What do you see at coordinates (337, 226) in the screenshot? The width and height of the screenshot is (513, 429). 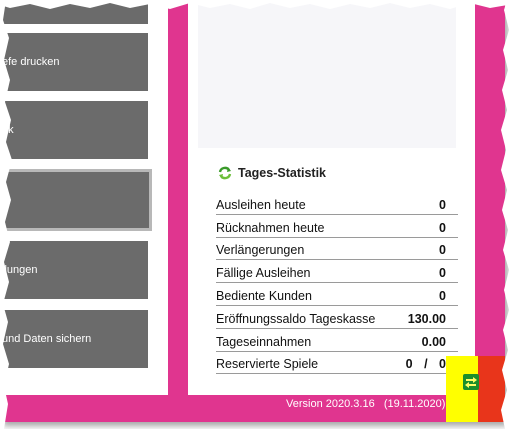 I see `stat-row-ruecknahmen: Rücknahmen heute 0` at bounding box center [337, 226].